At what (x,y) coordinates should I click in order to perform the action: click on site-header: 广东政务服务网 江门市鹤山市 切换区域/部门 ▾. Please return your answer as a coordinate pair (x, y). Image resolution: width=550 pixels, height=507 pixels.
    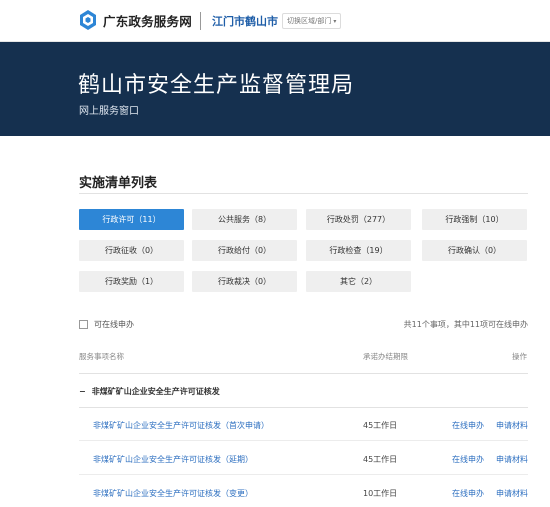
    Looking at the image, I should click on (275, 21).